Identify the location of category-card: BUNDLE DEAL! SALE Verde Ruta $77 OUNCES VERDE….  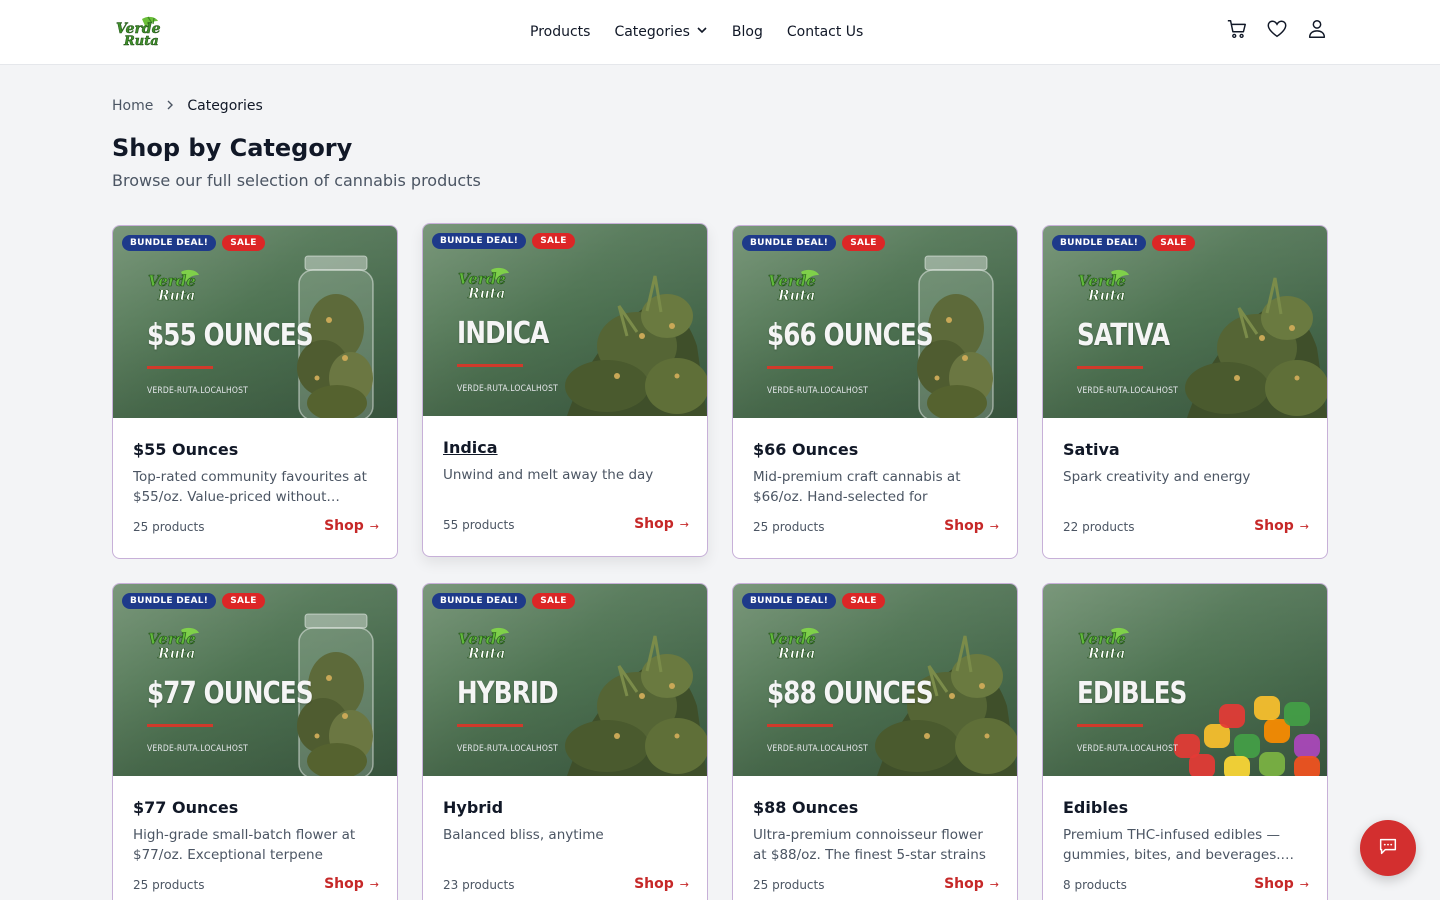
(255, 741).